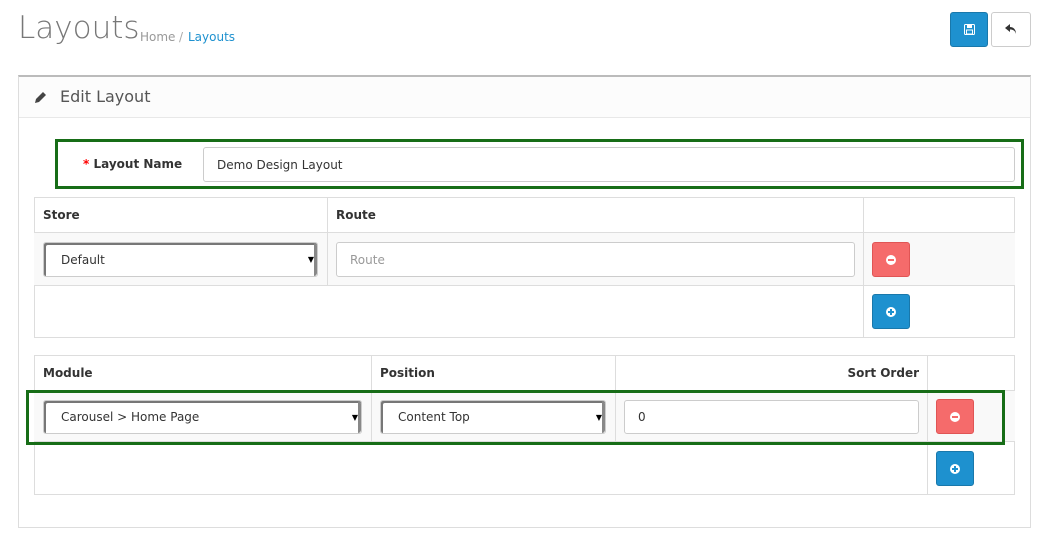 The image size is (1040, 534). What do you see at coordinates (883, 373) in the screenshot?
I see `sort-order-header: Sort Order` at bounding box center [883, 373].